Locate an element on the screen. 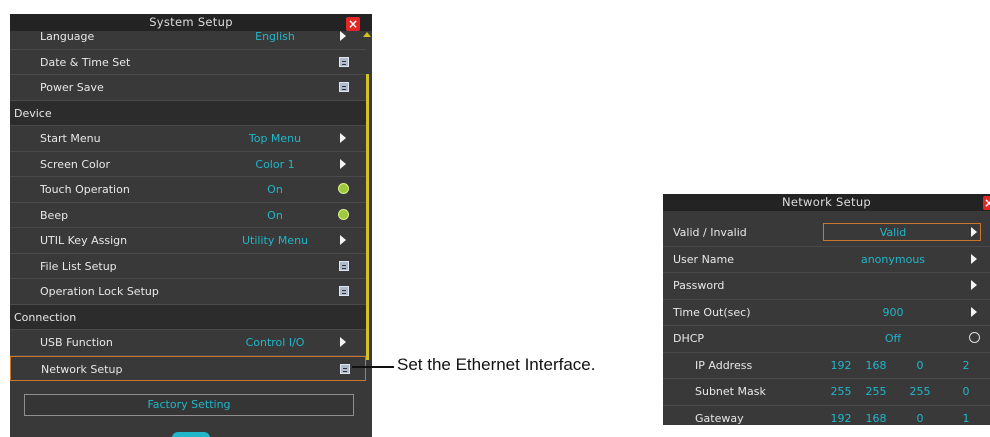 The width and height of the screenshot is (990, 437). ip-address-label: IP Address is located at coordinates (724, 365).